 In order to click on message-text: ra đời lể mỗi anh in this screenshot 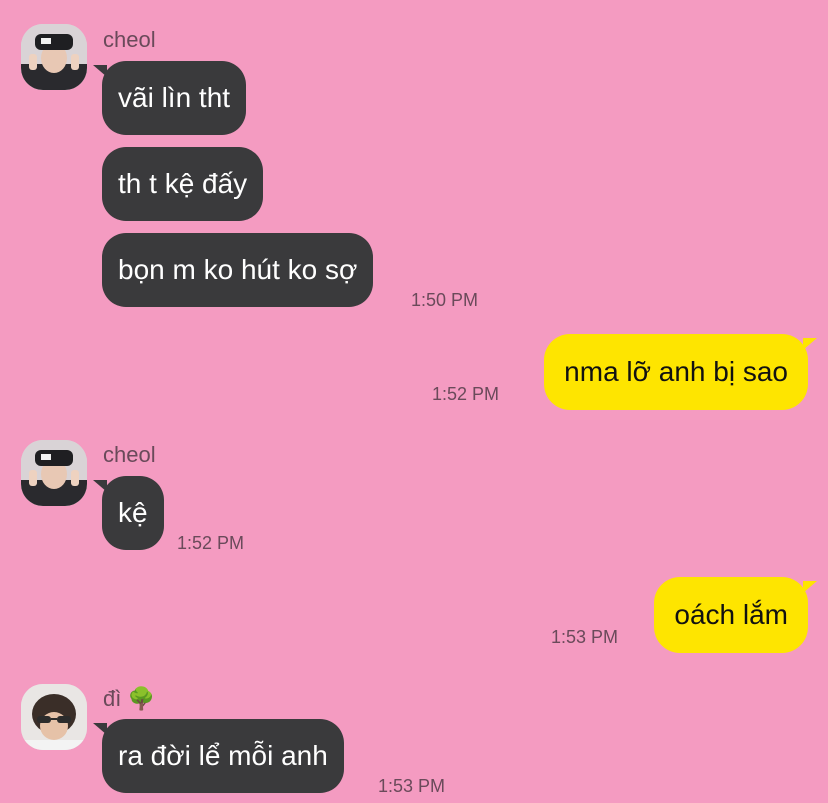, I will do `click(223, 755)`.